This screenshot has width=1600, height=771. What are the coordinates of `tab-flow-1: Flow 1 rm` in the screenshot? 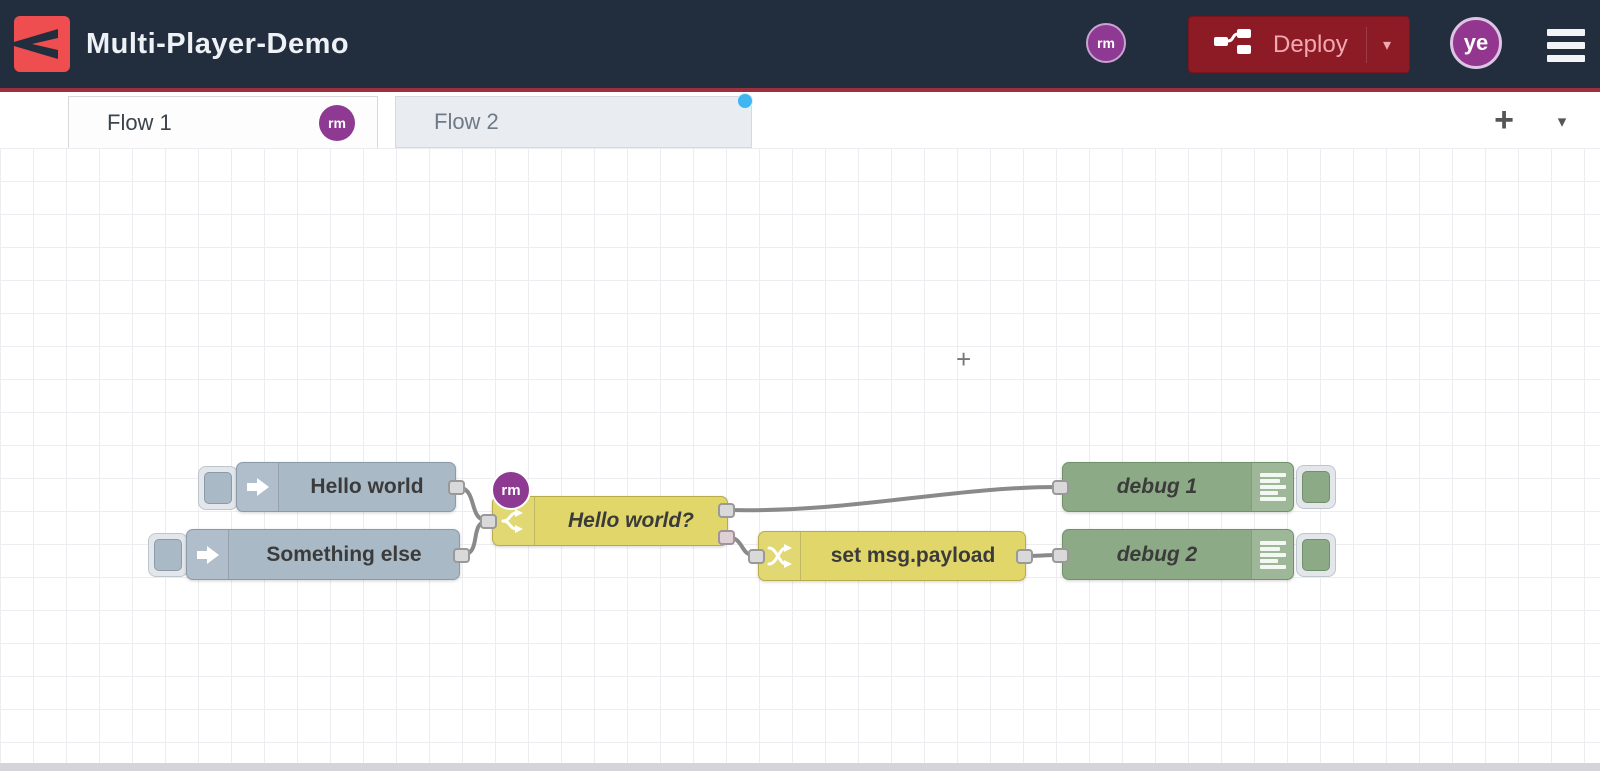 It's located at (223, 122).